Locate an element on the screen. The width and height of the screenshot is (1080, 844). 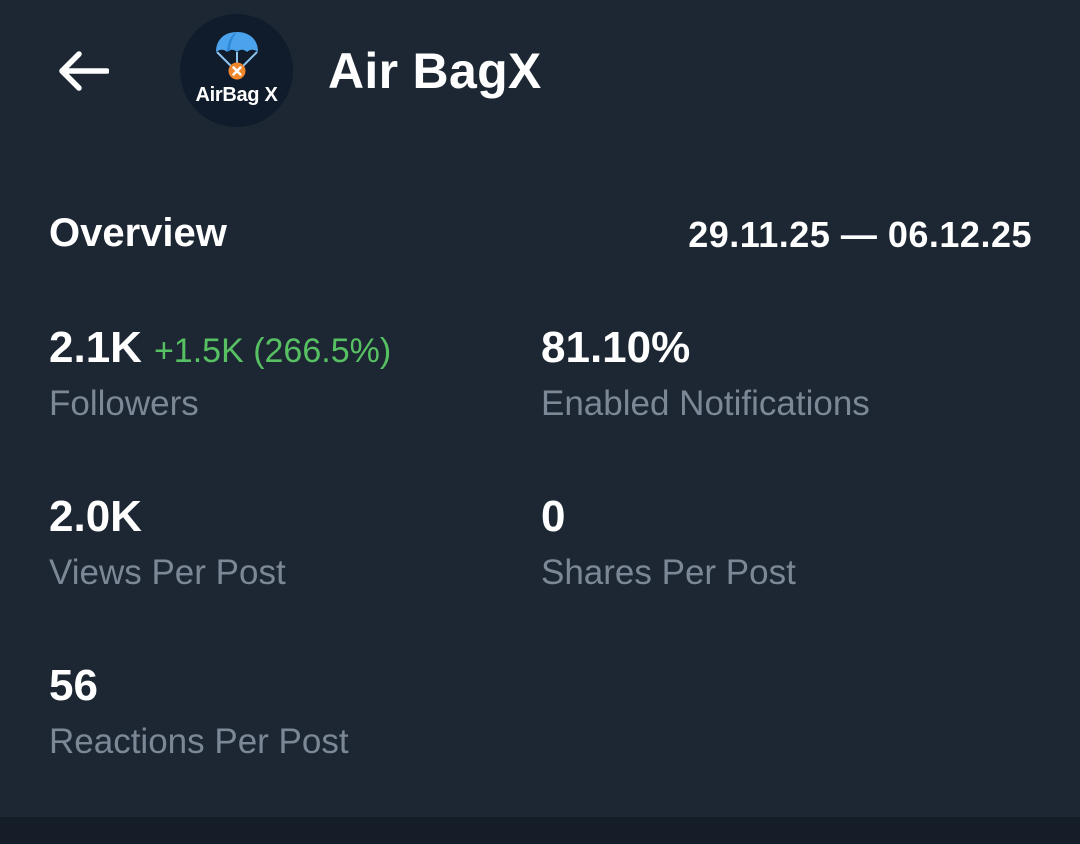
date-range: 29.11.25 — 06.12.25 is located at coordinates (860, 234).